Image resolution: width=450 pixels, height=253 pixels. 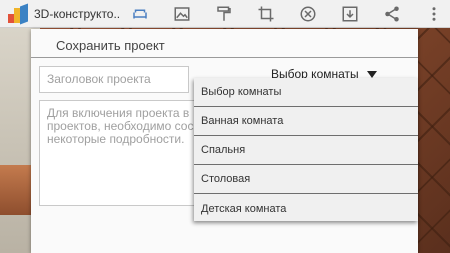 What do you see at coordinates (224, 57) in the screenshot?
I see `dialog-divider` at bounding box center [224, 57].